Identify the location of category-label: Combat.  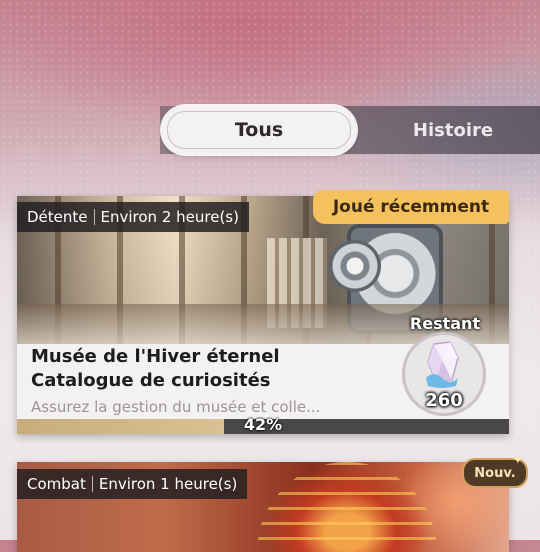
(56, 484).